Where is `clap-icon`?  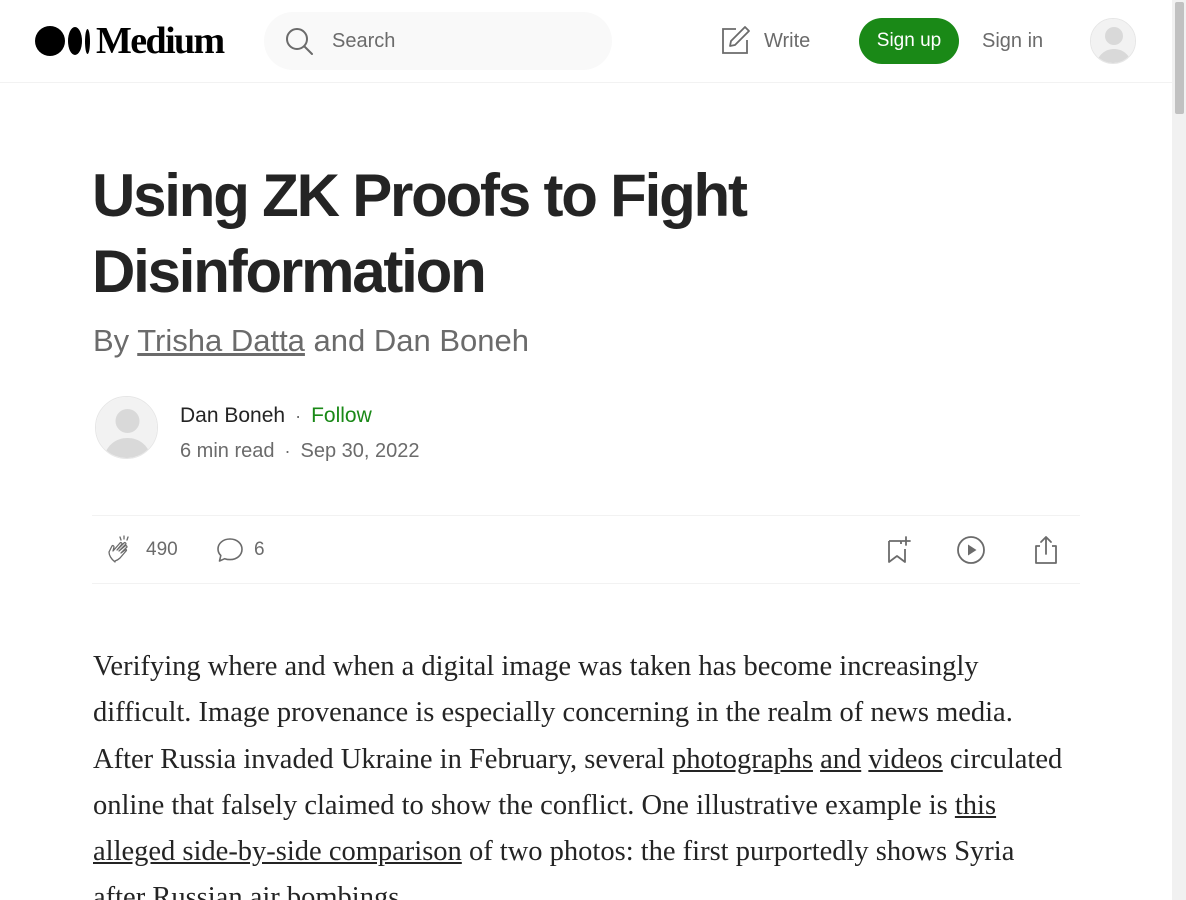 clap-icon is located at coordinates (118, 549).